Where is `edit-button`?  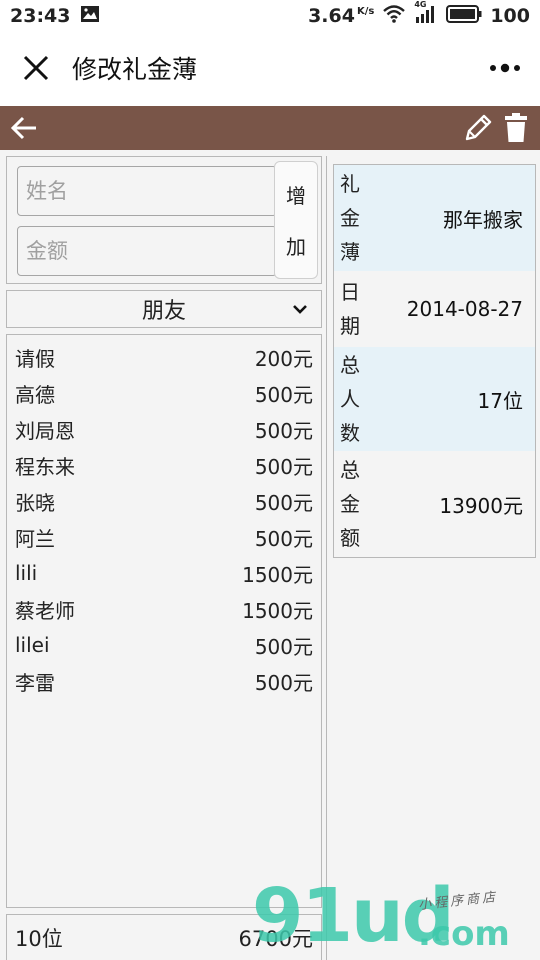 edit-button is located at coordinates (478, 128).